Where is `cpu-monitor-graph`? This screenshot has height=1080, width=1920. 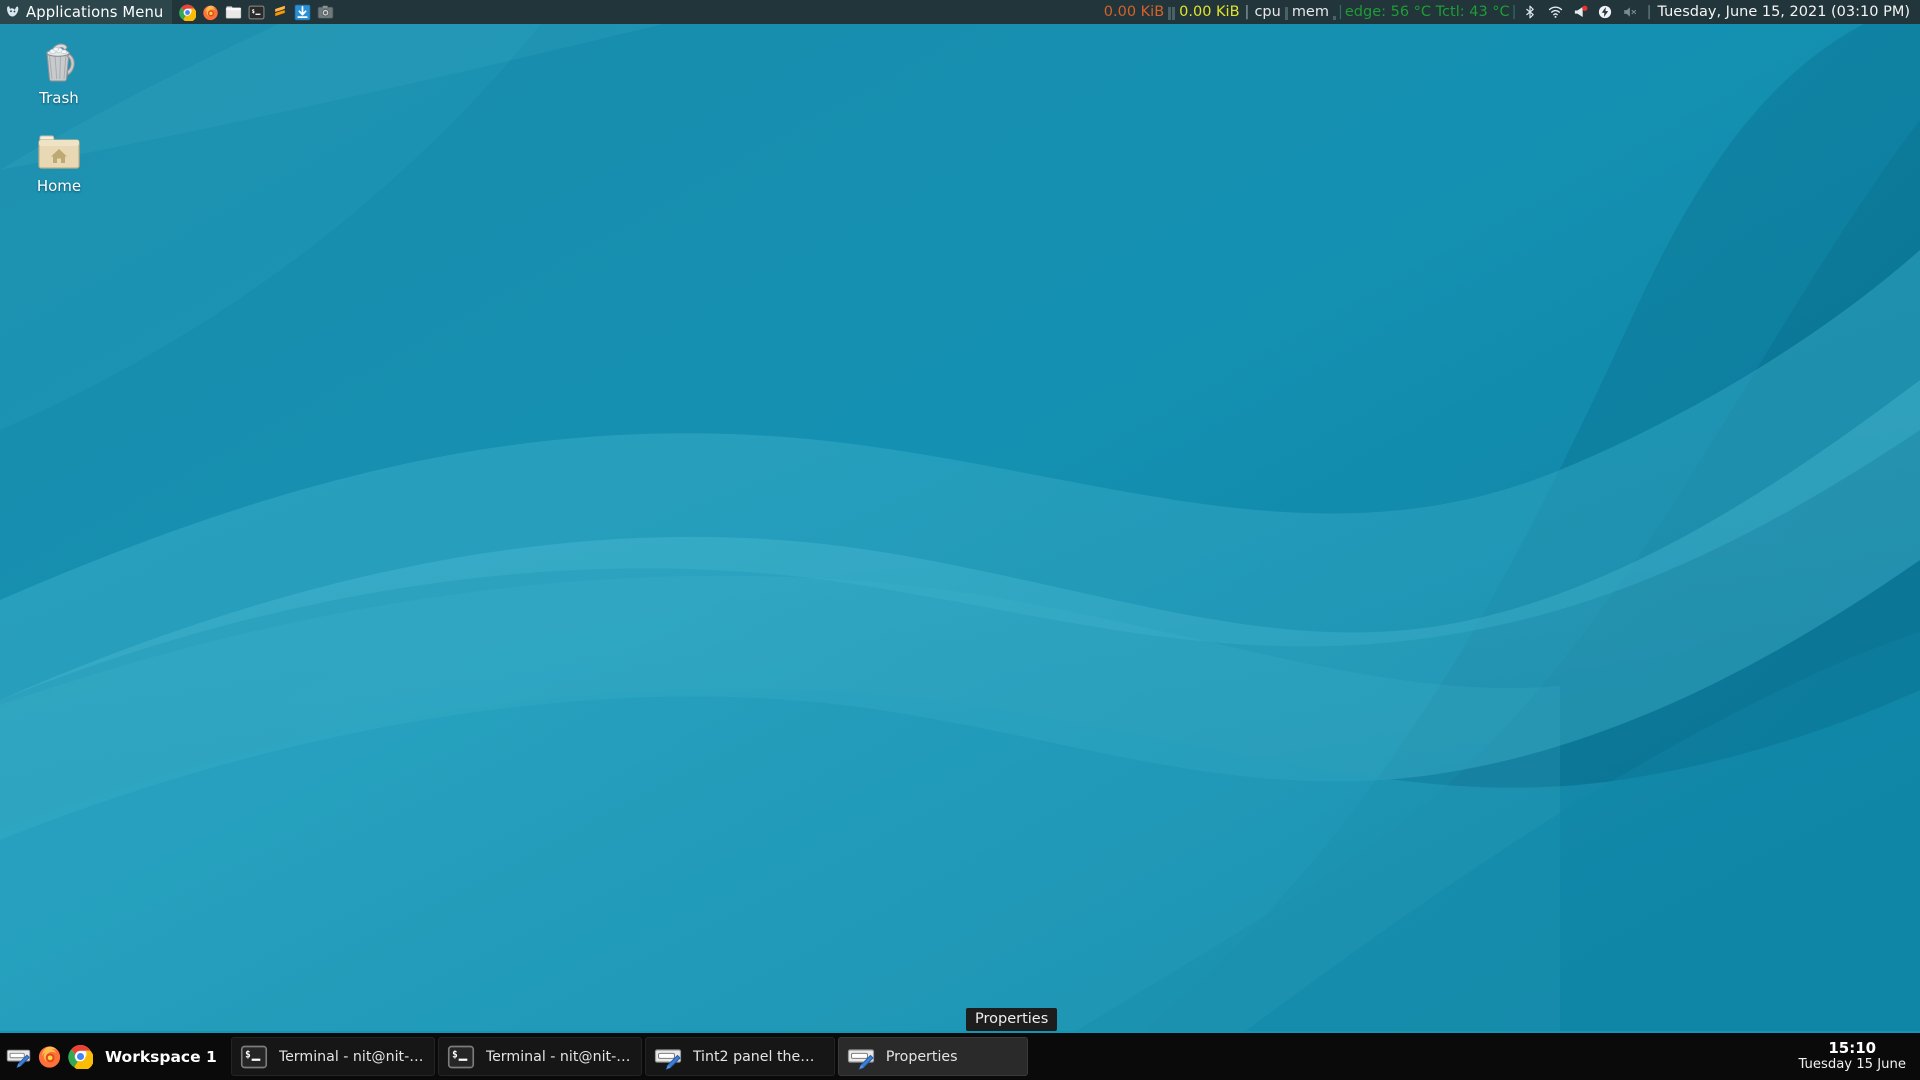
cpu-monitor-graph is located at coordinates (1286, 12).